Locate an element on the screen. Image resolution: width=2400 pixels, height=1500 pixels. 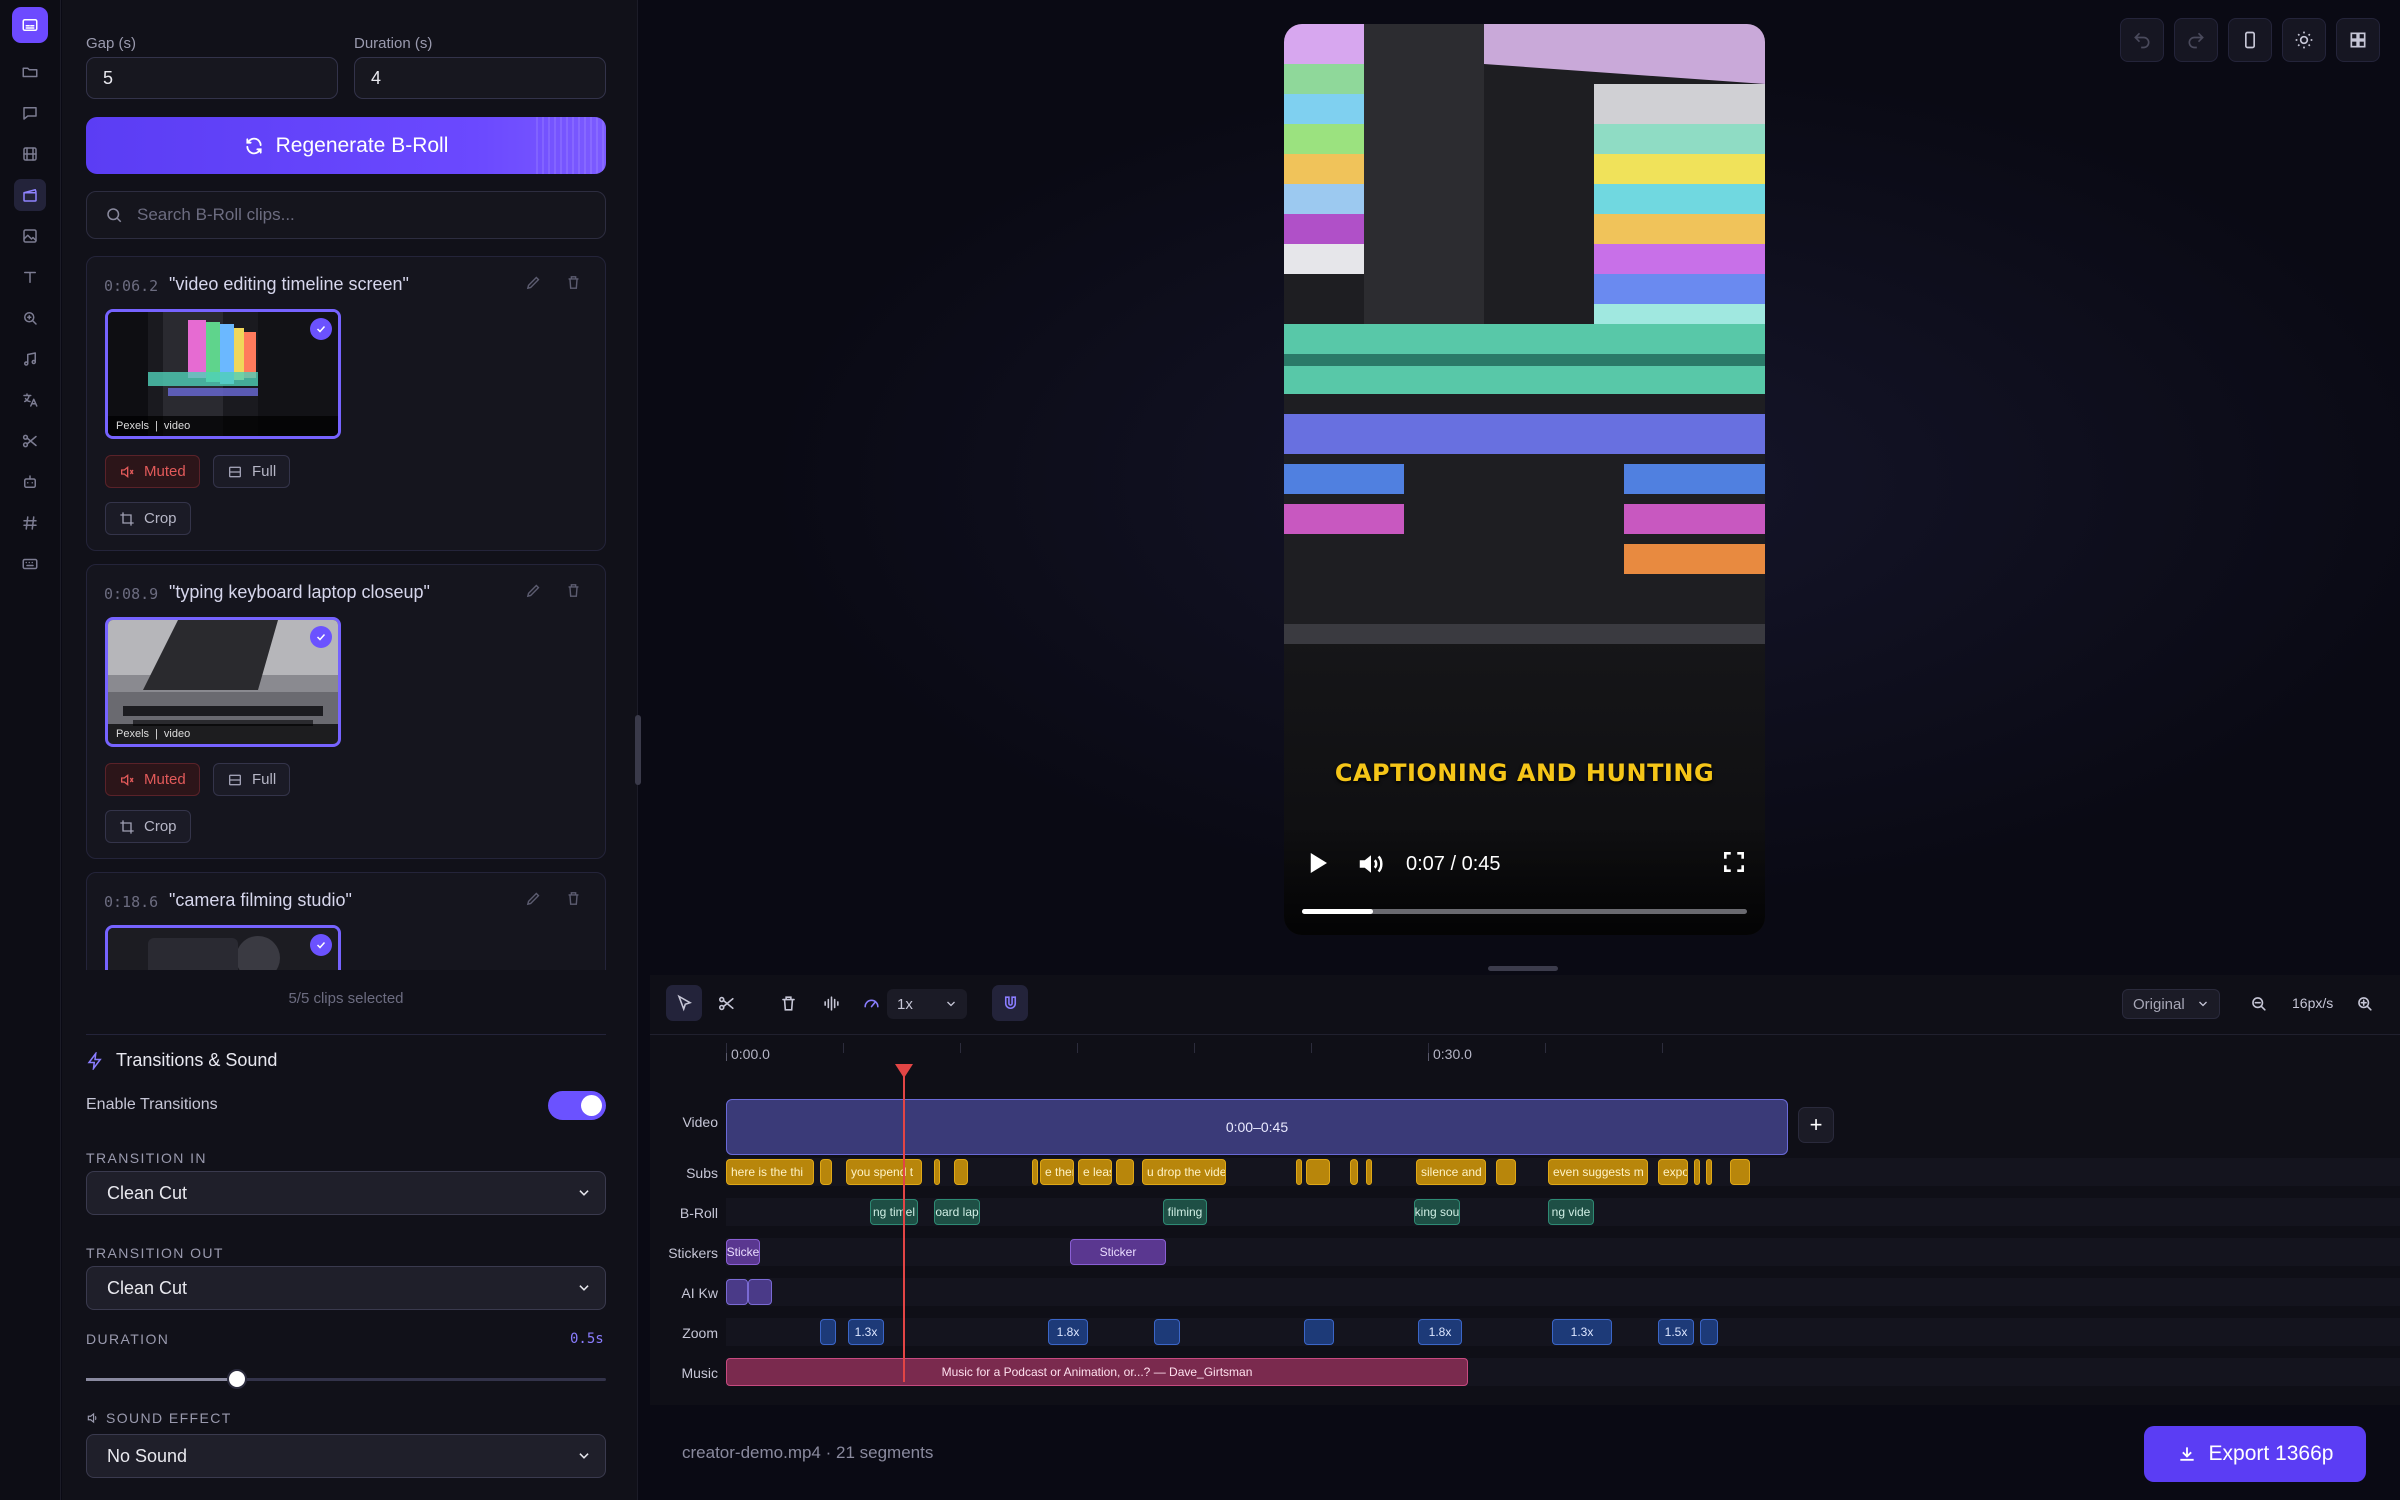
broll-clip: ng timel is located at coordinates (894, 1212).